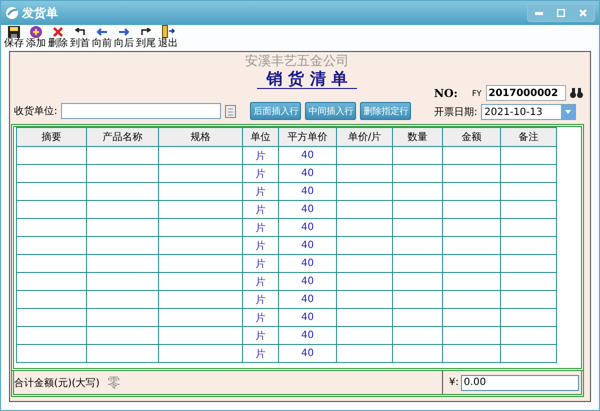 The width and height of the screenshot is (600, 411). I want to click on toolbar-button: 到尾, so click(146, 38).